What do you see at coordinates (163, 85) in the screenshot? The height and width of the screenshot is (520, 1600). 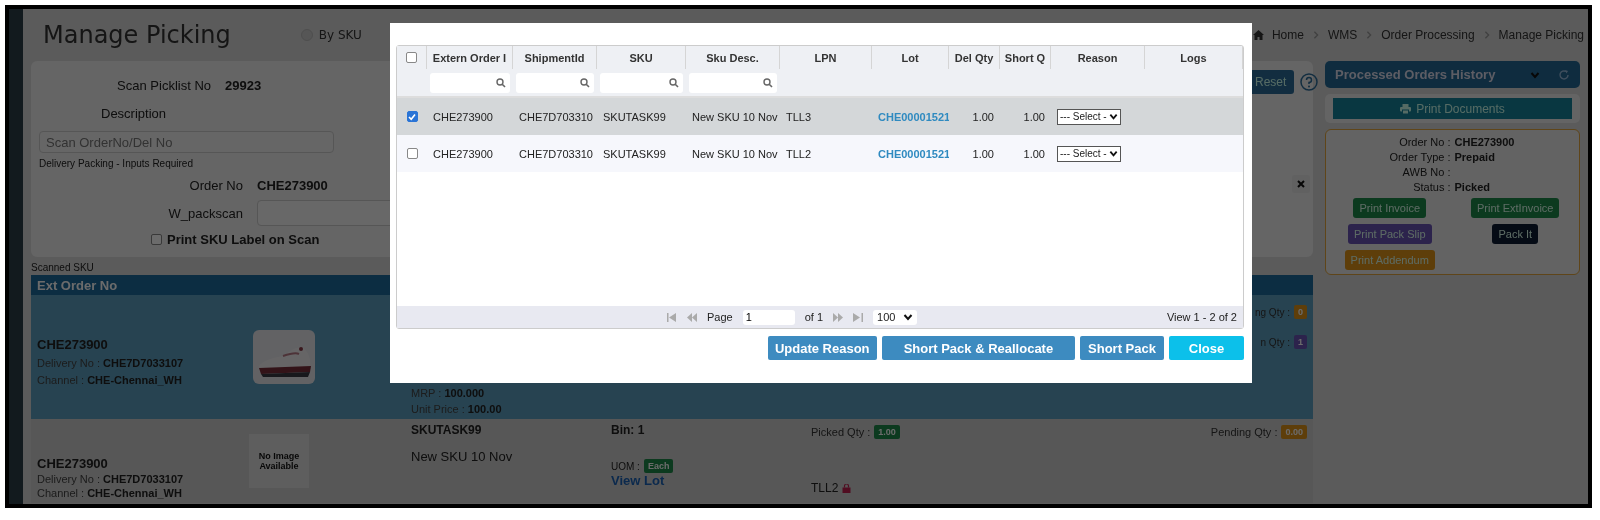 I see `picklist-label: Scan Picklist No` at bounding box center [163, 85].